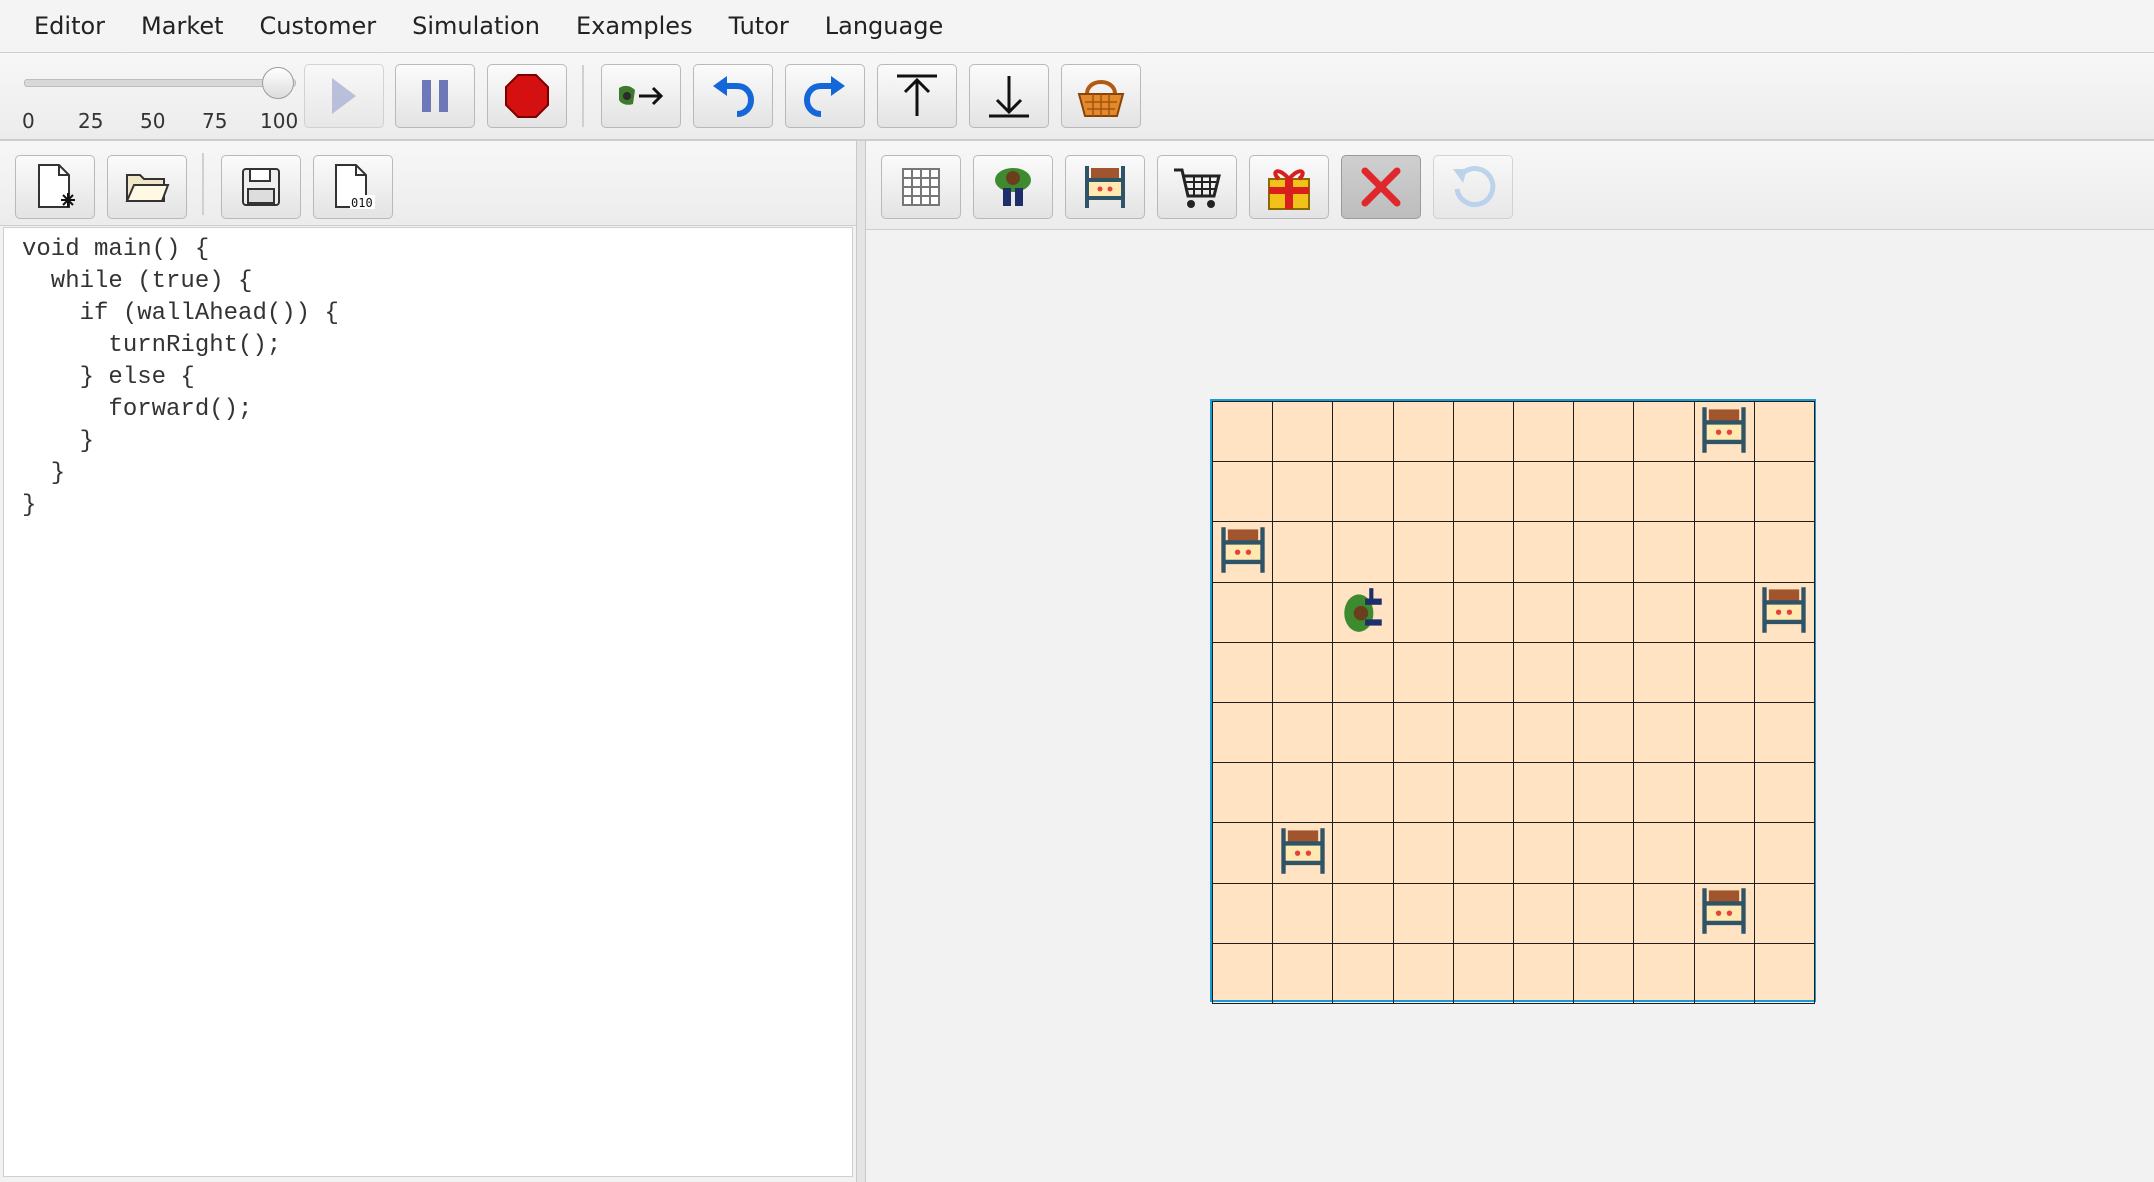 The image size is (2154, 1182). I want to click on menu-examples: Examples, so click(634, 26).